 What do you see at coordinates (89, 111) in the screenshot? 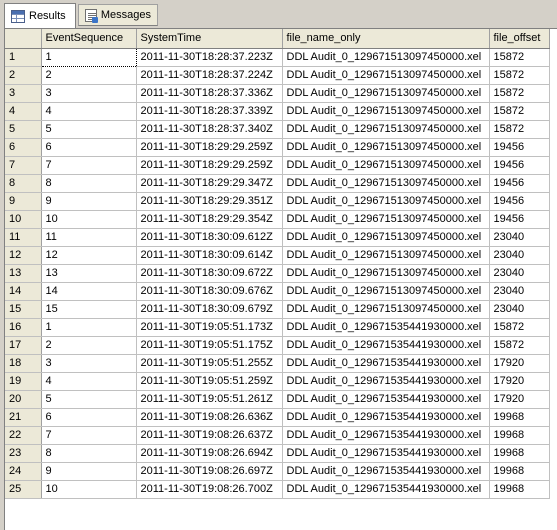
I see `event-sequence-cell: 4` at bounding box center [89, 111].